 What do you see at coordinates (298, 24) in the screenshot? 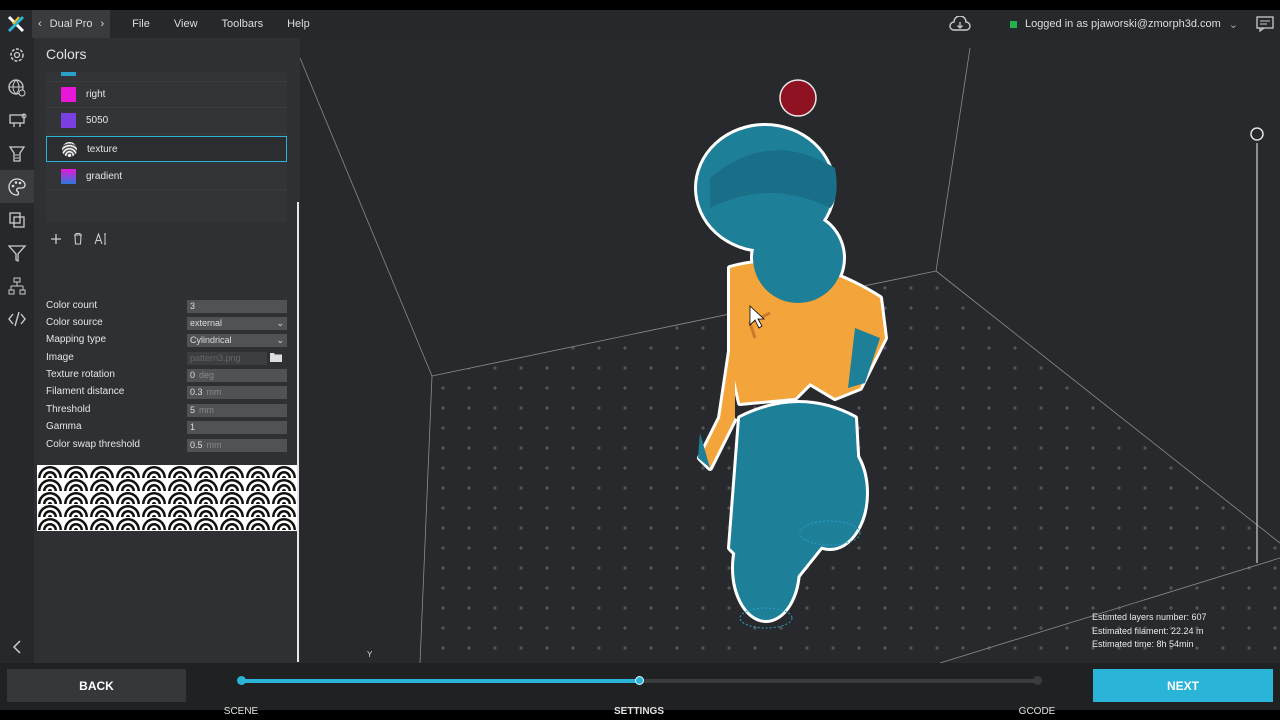
I see `menu-help: Help` at bounding box center [298, 24].